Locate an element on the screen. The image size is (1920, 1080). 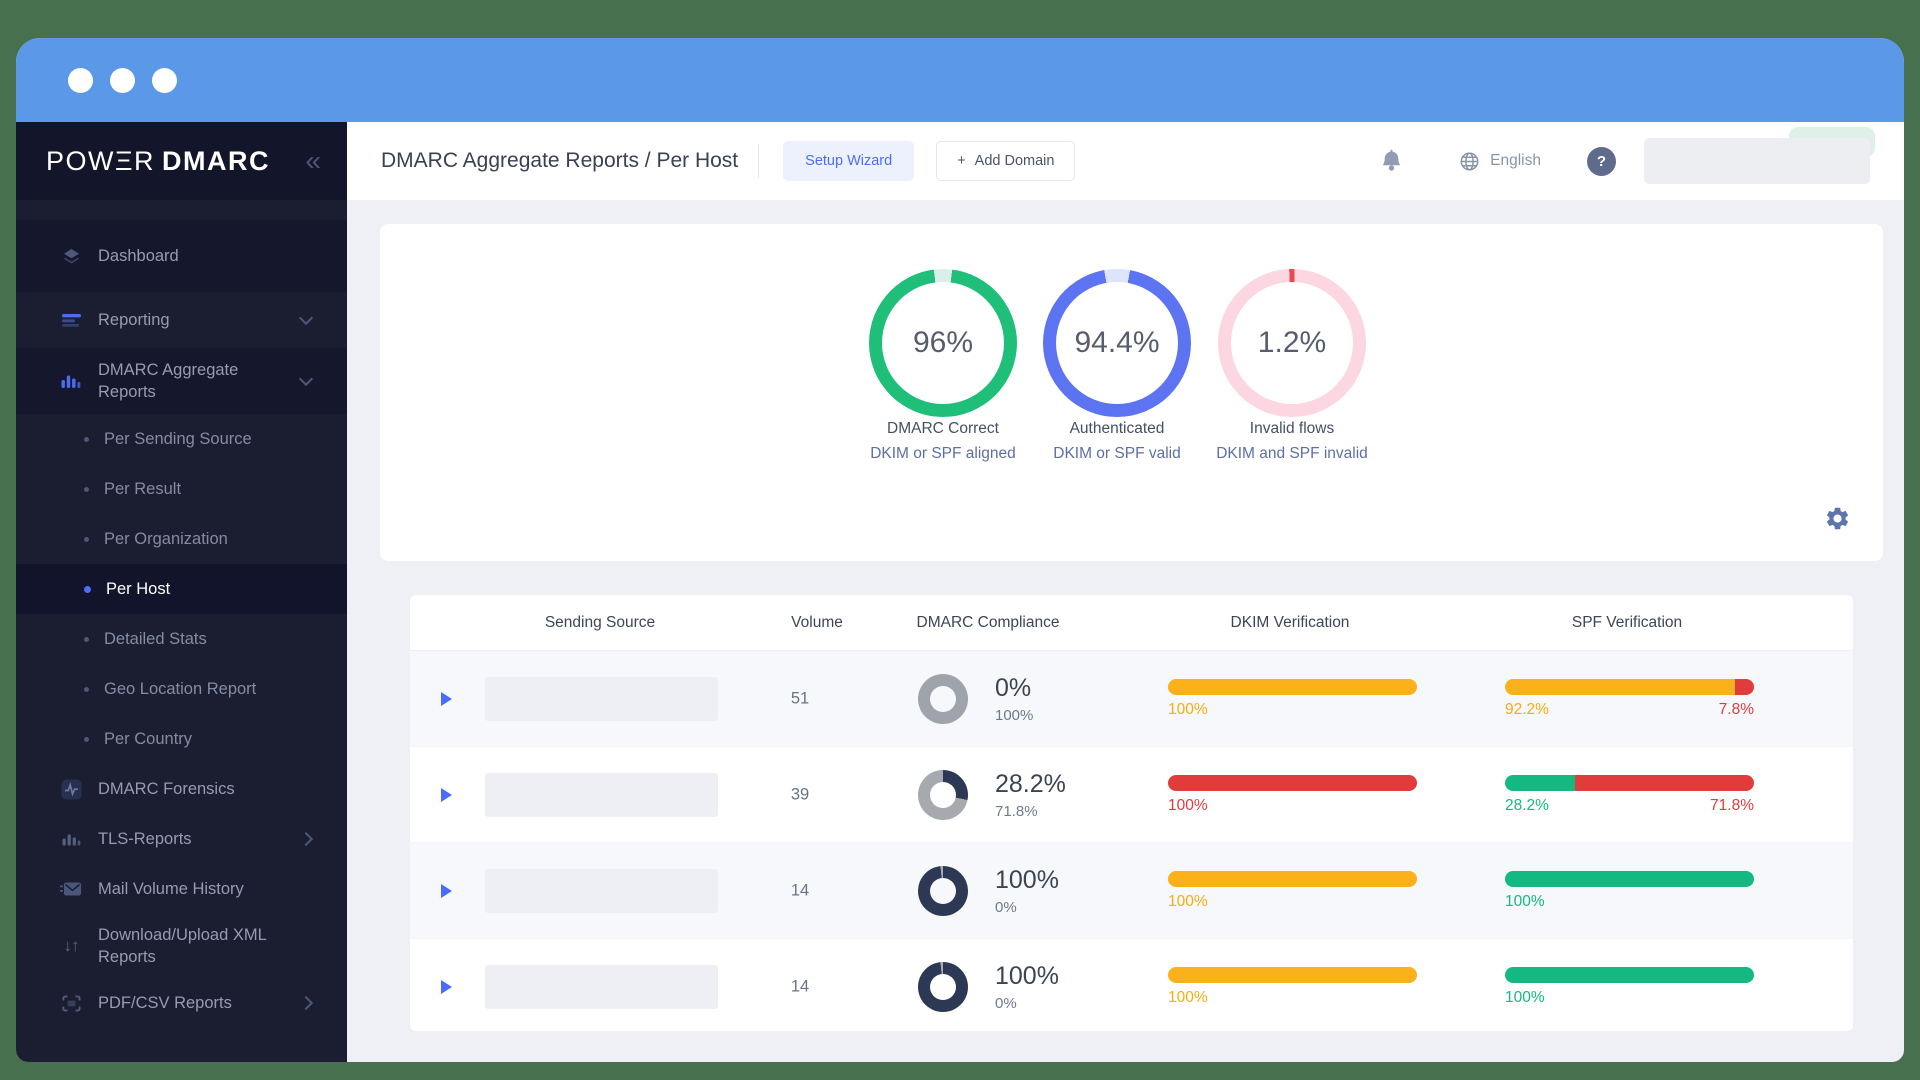
sidebar-item-tls-reports: TLS-Reports is located at coordinates (181, 839).